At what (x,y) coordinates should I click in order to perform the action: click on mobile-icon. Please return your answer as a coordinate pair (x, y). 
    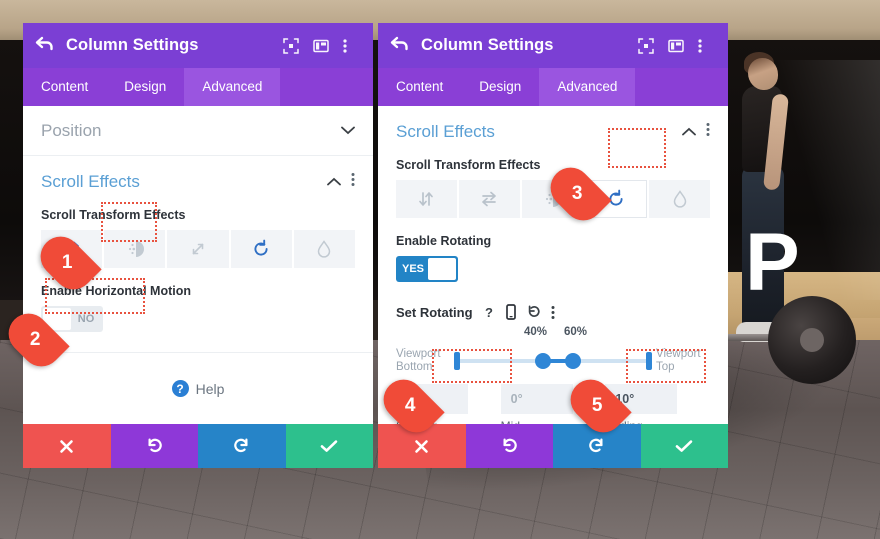
    Looking at the image, I should click on (511, 312).